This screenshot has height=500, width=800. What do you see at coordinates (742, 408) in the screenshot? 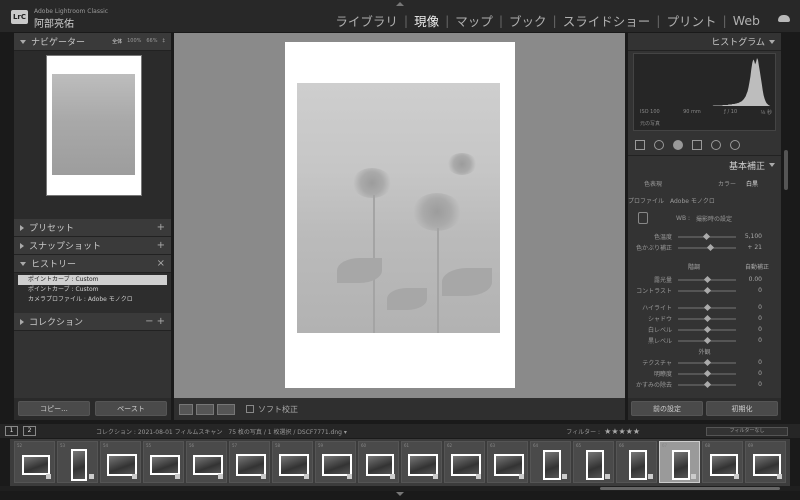
I see `reset-button: 初期化` at bounding box center [742, 408].